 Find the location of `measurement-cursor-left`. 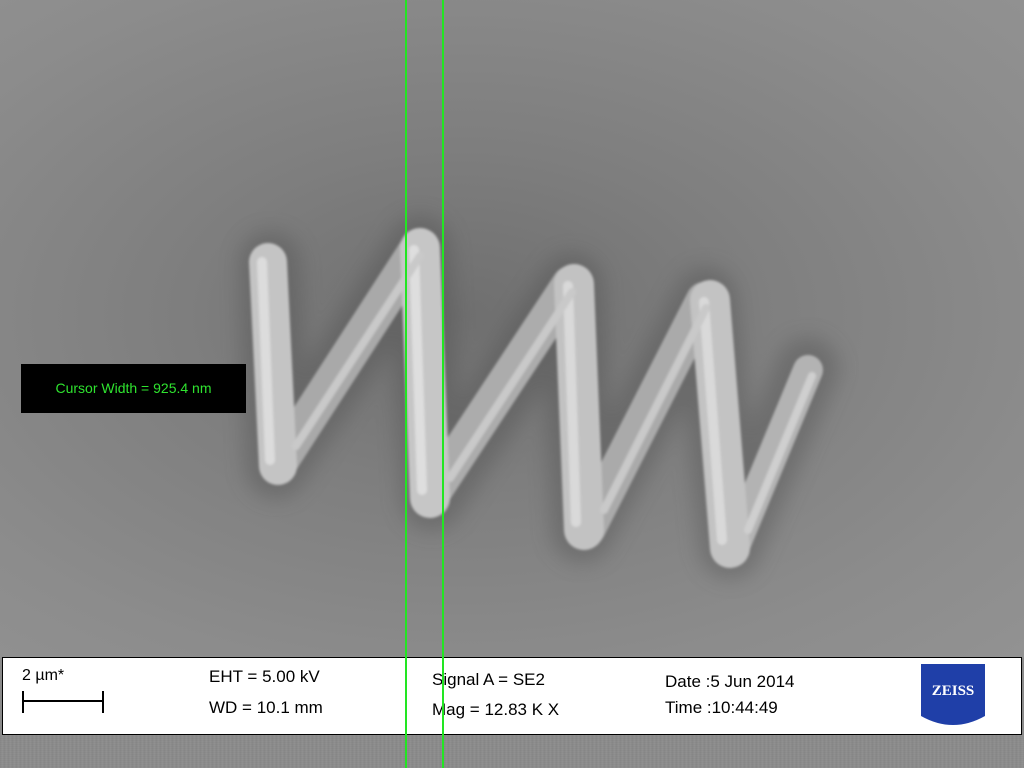

measurement-cursor-left is located at coordinates (406, 384).